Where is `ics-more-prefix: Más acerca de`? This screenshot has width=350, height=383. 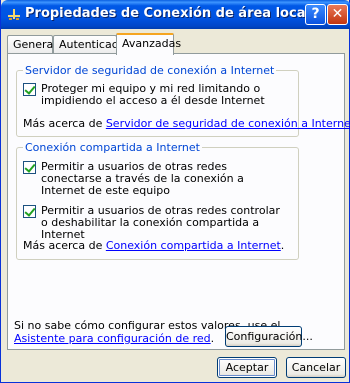
ics-more-prefix: Más acerca de is located at coordinates (64, 245).